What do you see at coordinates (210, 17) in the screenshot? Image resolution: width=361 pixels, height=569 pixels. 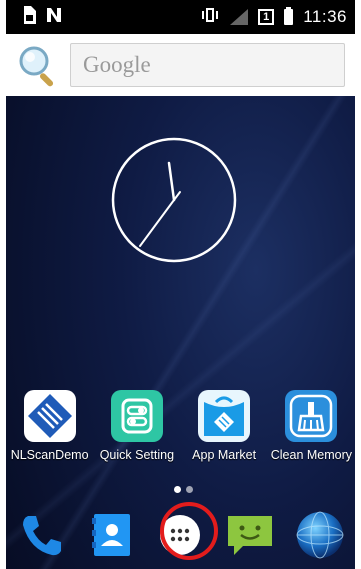 I see `vibrate-icon` at bounding box center [210, 17].